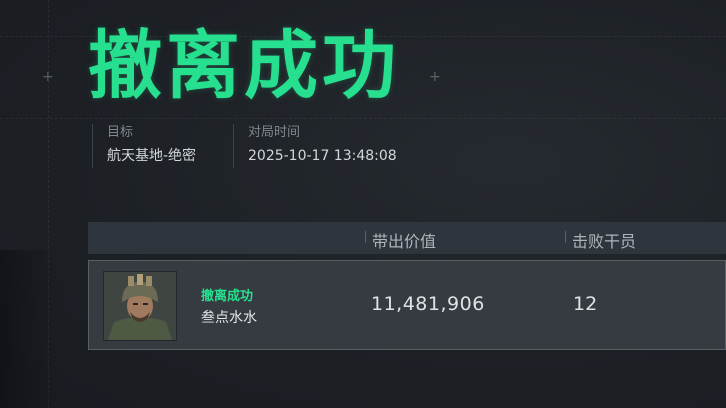 The width and height of the screenshot is (726, 408). I want to click on page-title: 撤离成功, so click(244, 66).